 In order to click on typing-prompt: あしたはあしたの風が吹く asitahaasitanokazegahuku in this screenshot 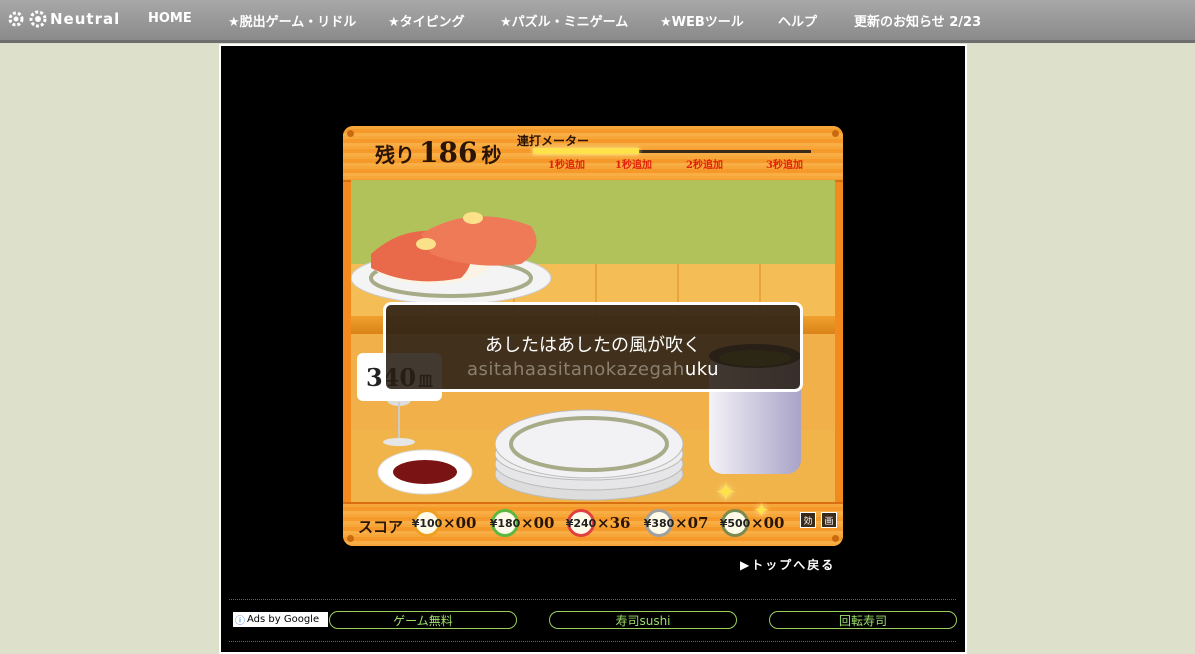, I will do `click(593, 347)`.